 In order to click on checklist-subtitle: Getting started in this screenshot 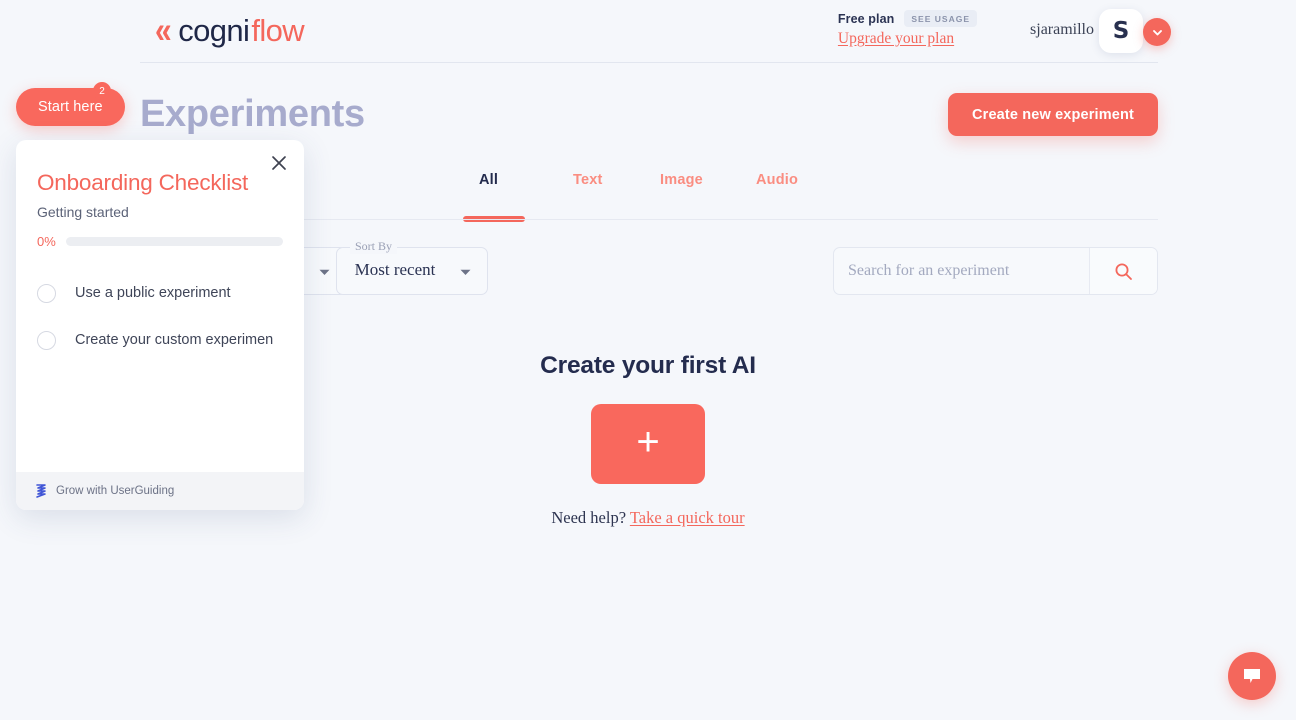, I will do `click(83, 212)`.